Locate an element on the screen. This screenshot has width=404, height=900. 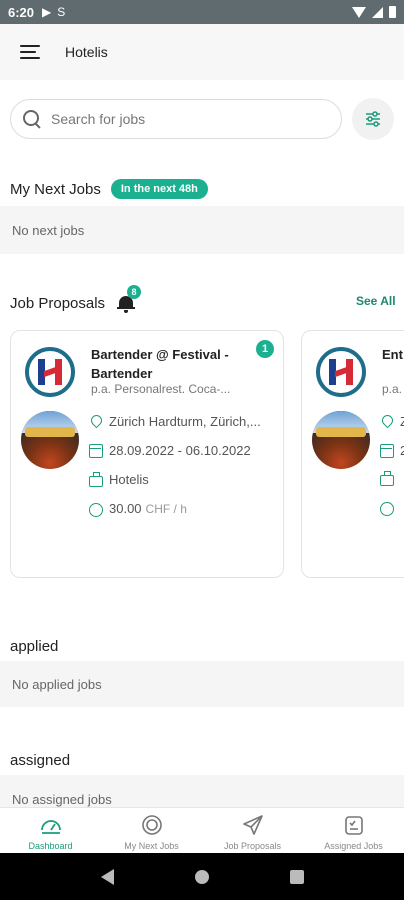
job-dates-row: 2 is located at coordinates (392, 450).